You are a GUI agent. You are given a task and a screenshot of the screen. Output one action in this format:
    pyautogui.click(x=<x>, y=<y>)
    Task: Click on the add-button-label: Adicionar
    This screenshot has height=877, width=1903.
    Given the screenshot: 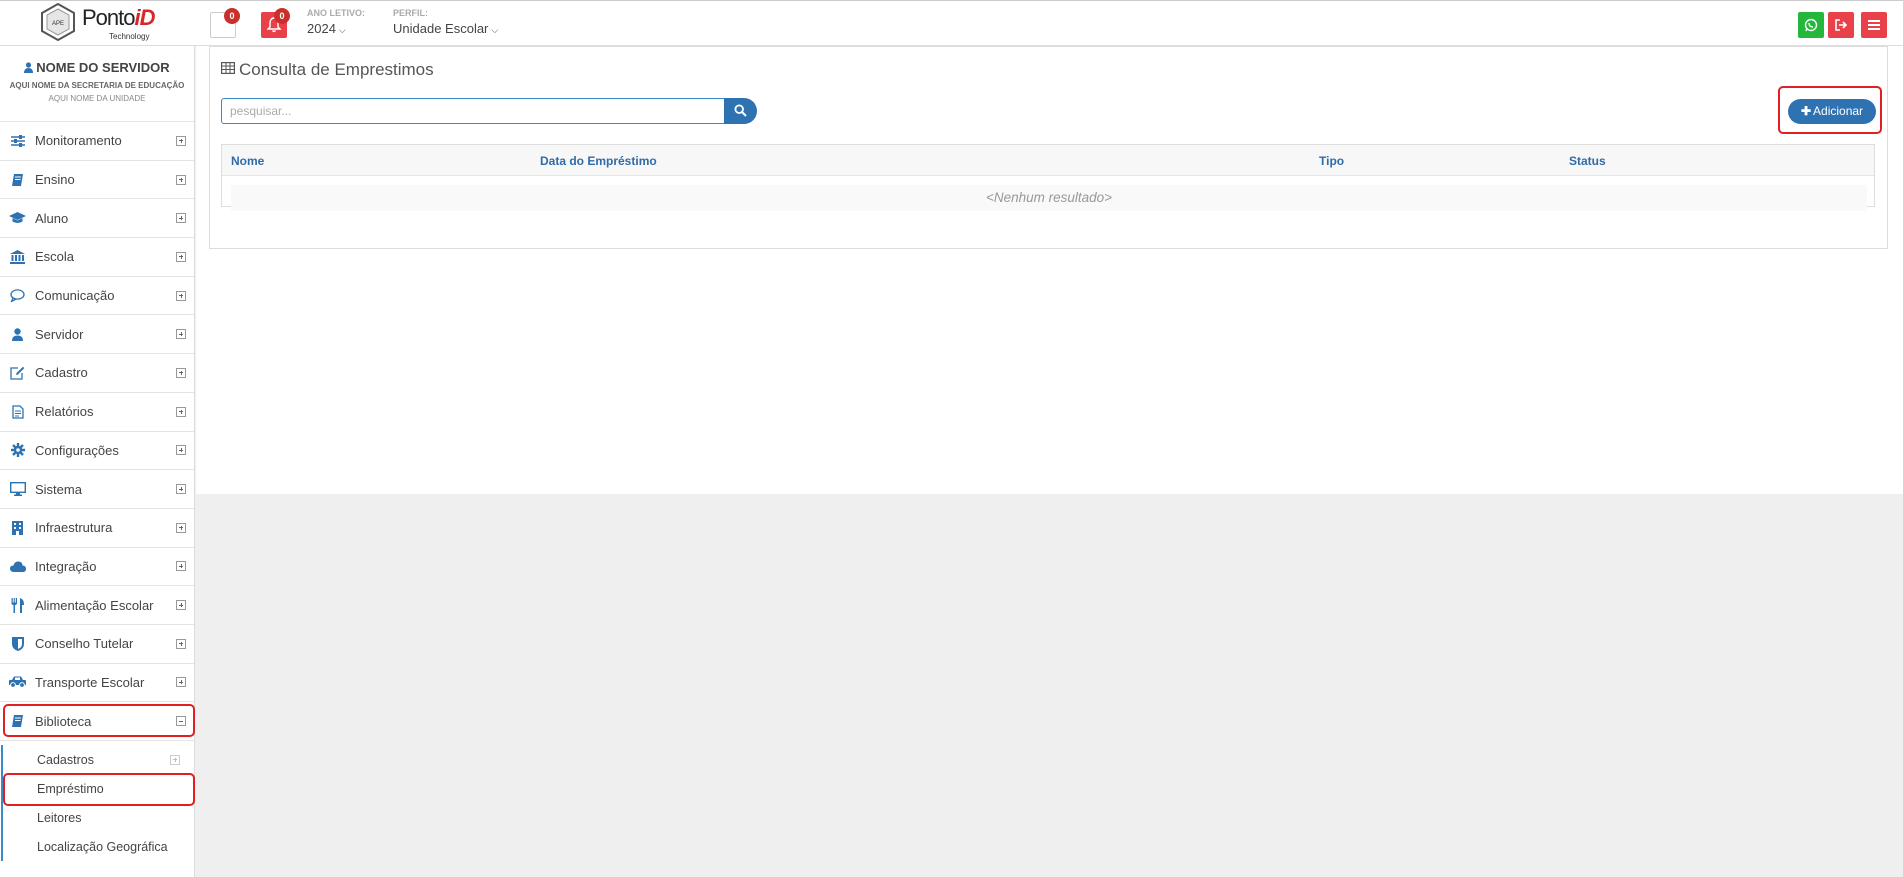 What is the action you would take?
    pyautogui.click(x=1838, y=111)
    